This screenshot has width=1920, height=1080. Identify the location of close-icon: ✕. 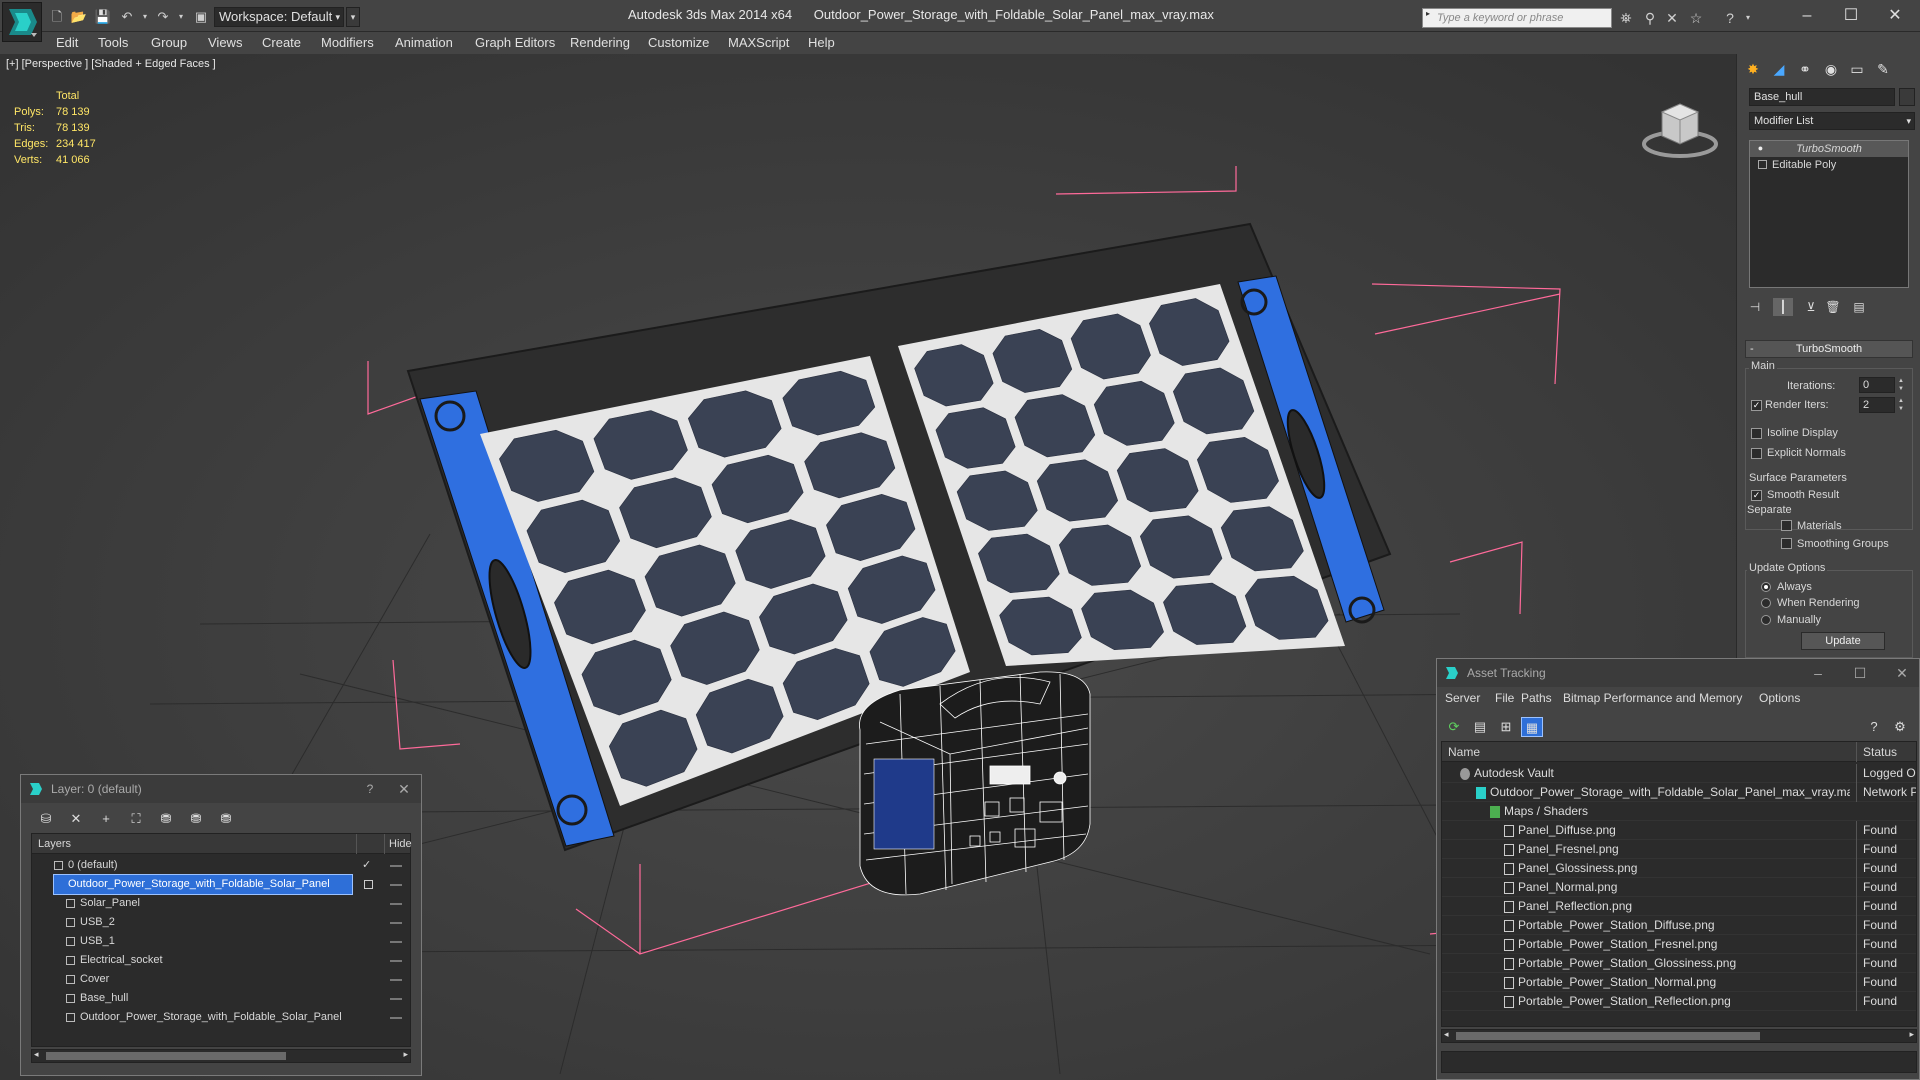
(1902, 673).